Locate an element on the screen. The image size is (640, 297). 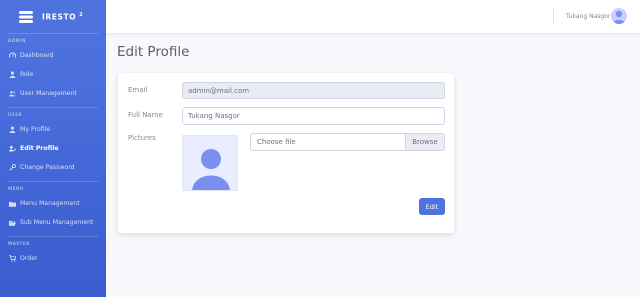
sidebar-item-dashboard: Dashboard is located at coordinates (53, 55).